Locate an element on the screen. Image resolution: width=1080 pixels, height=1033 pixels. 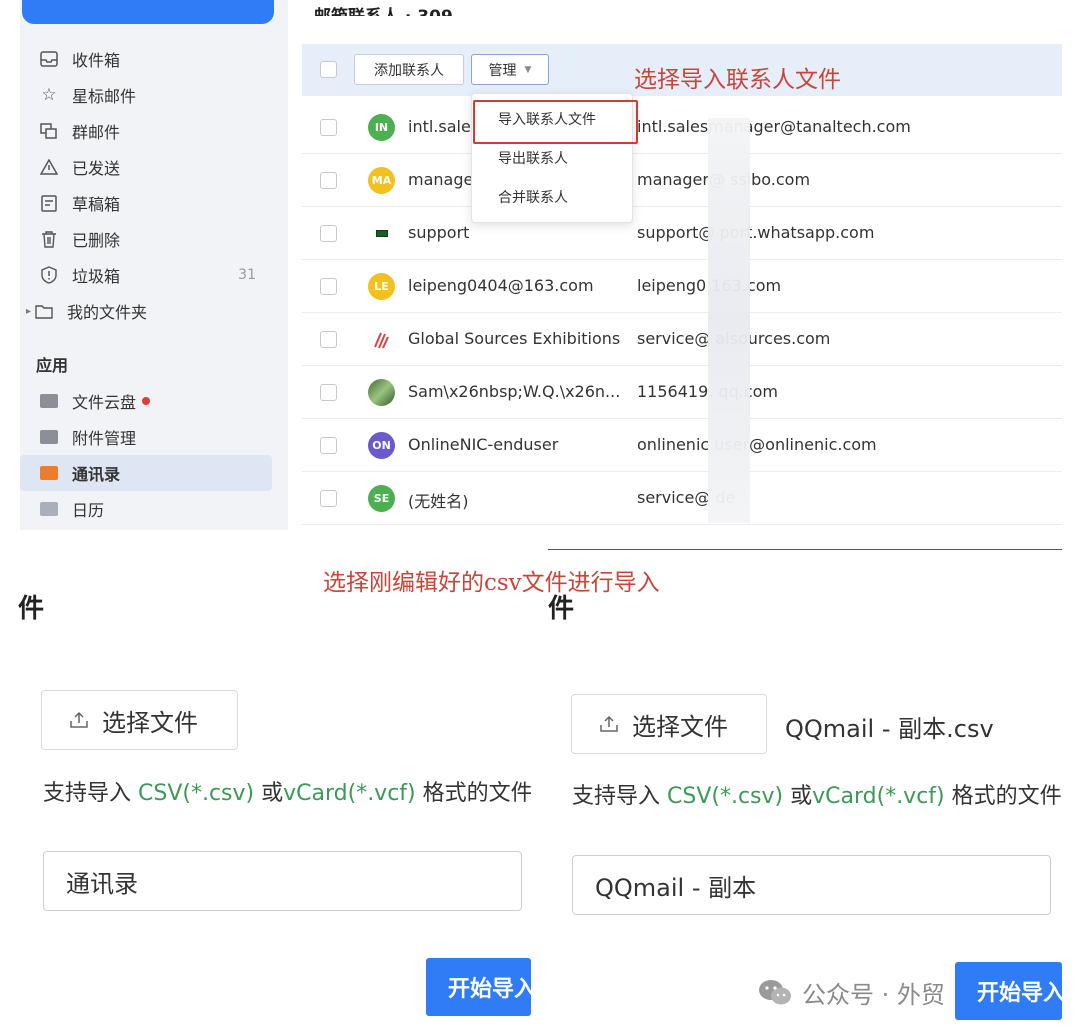
right-choose-file-button: 选择文件 is located at coordinates (669, 724).